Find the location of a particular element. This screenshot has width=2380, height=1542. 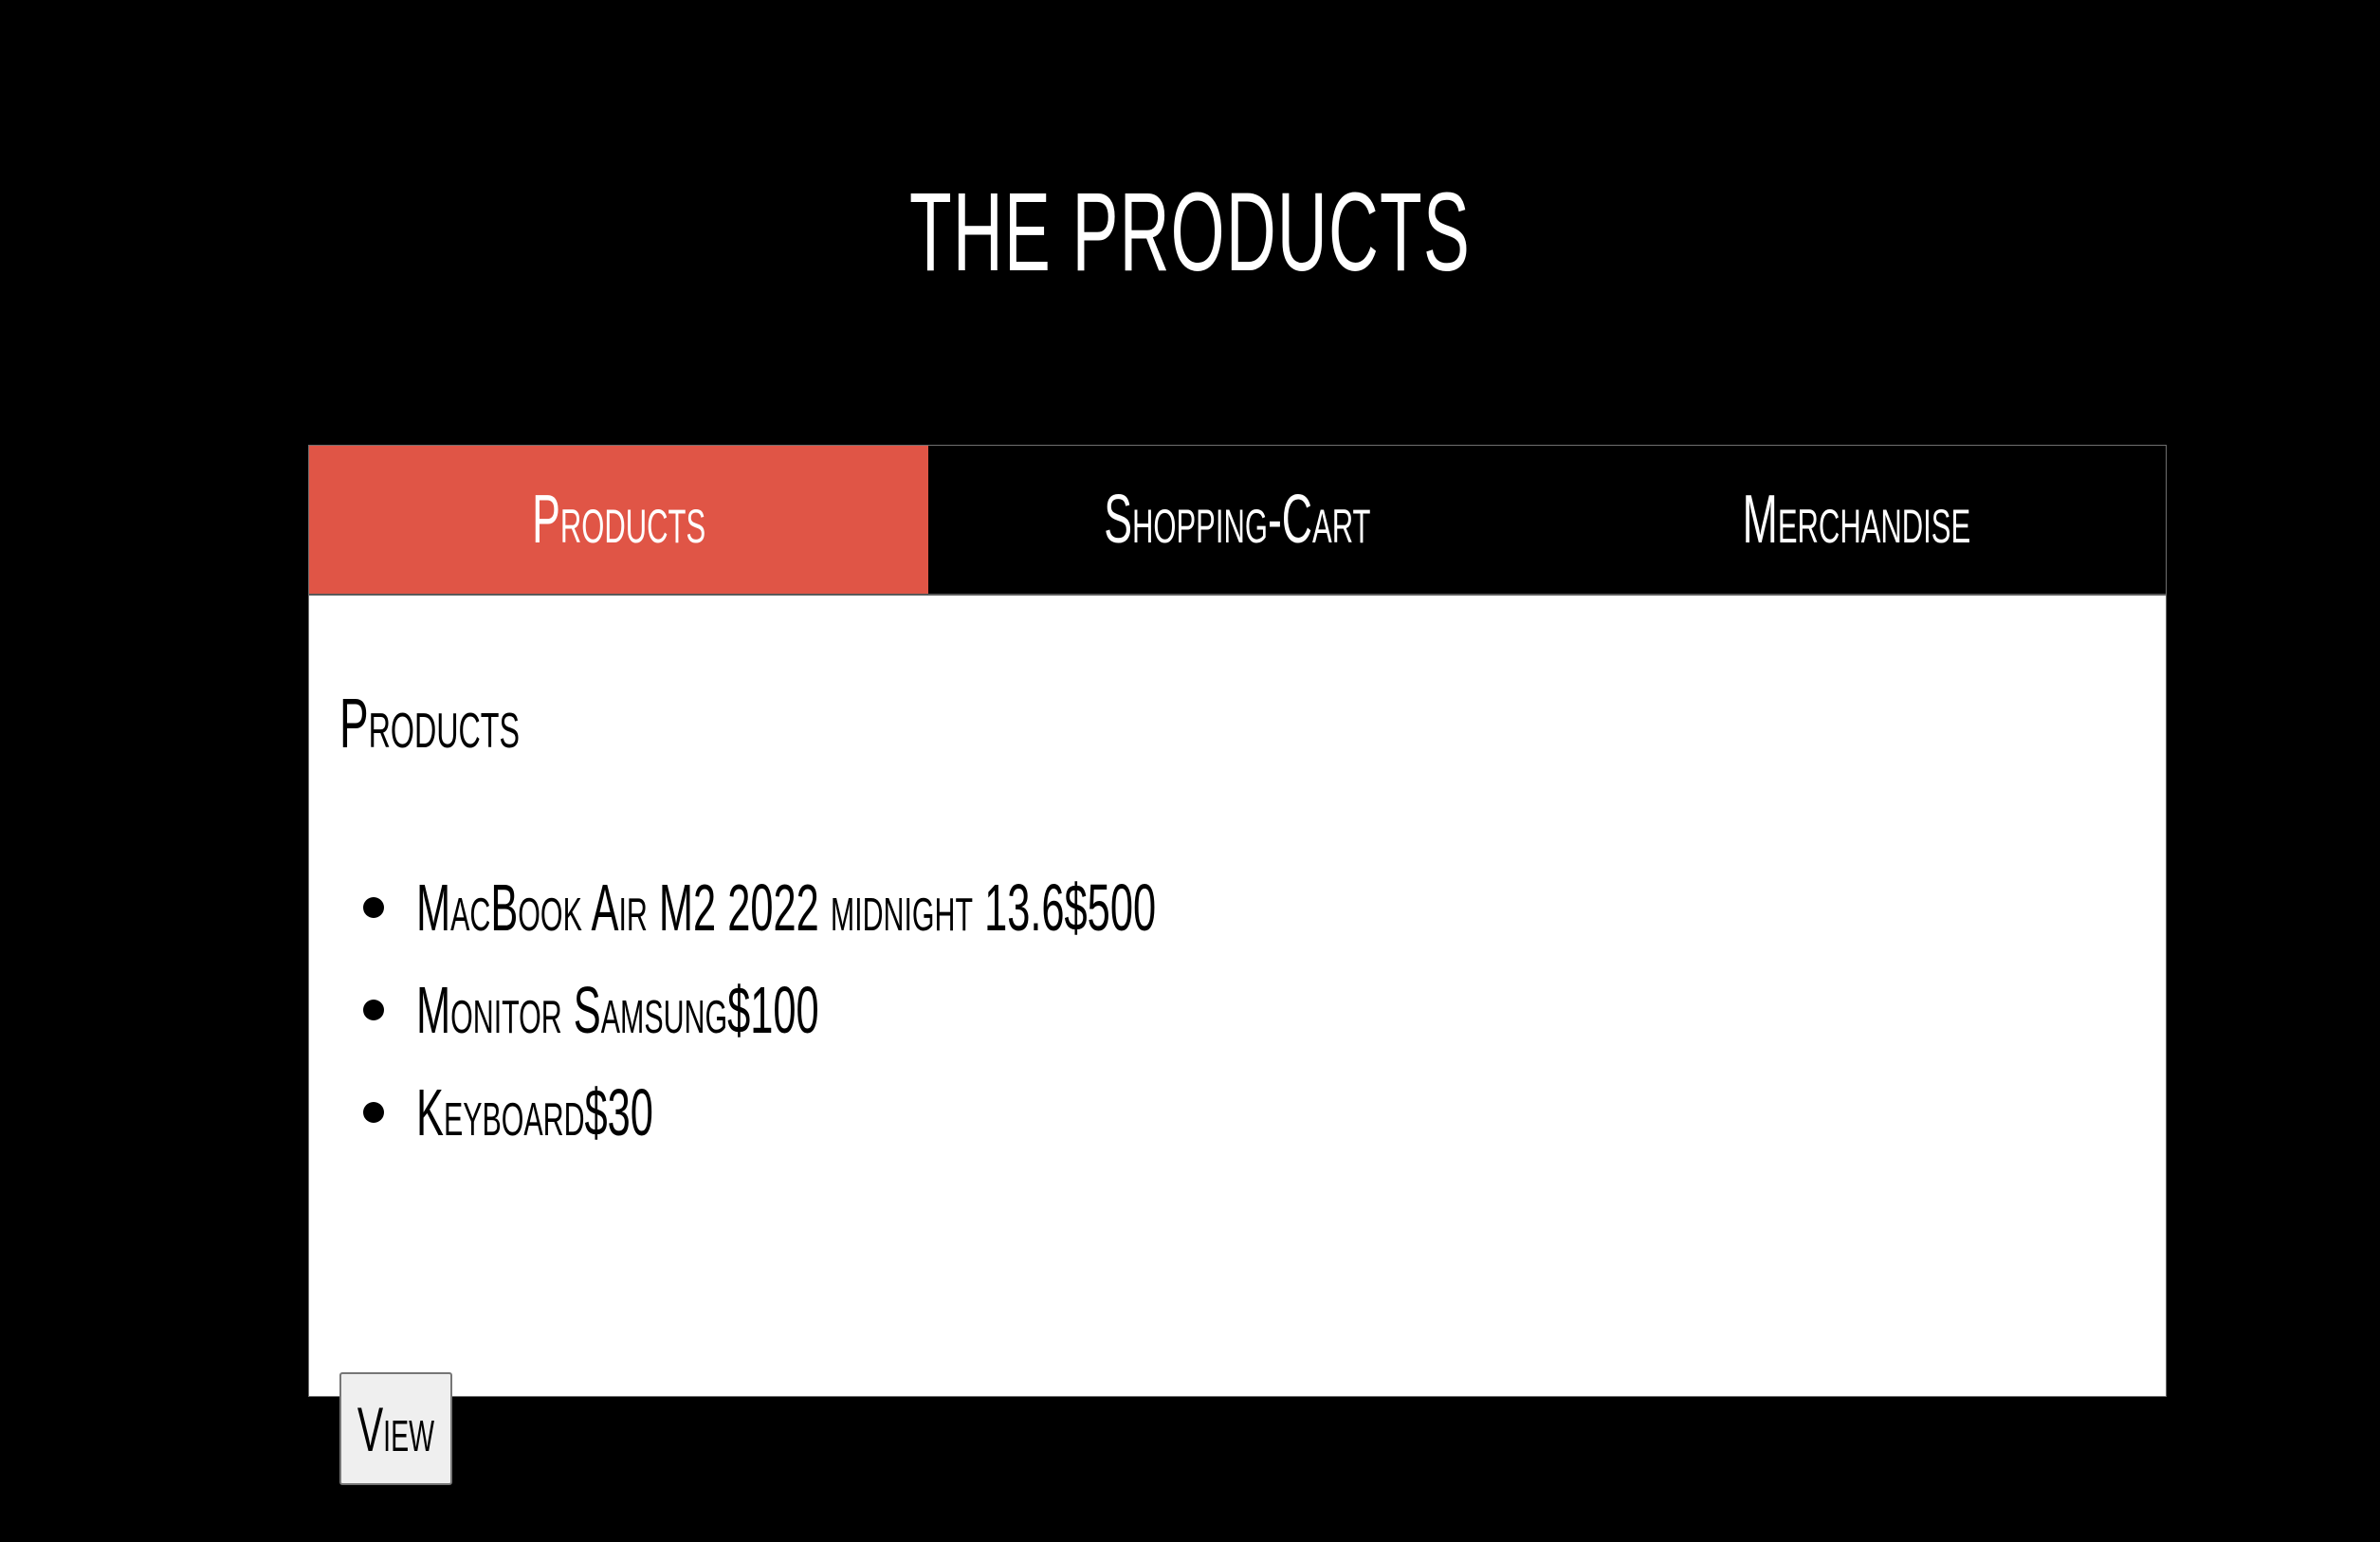

tab-shopping-cart: Shopping-Cart is located at coordinates (1237, 520).